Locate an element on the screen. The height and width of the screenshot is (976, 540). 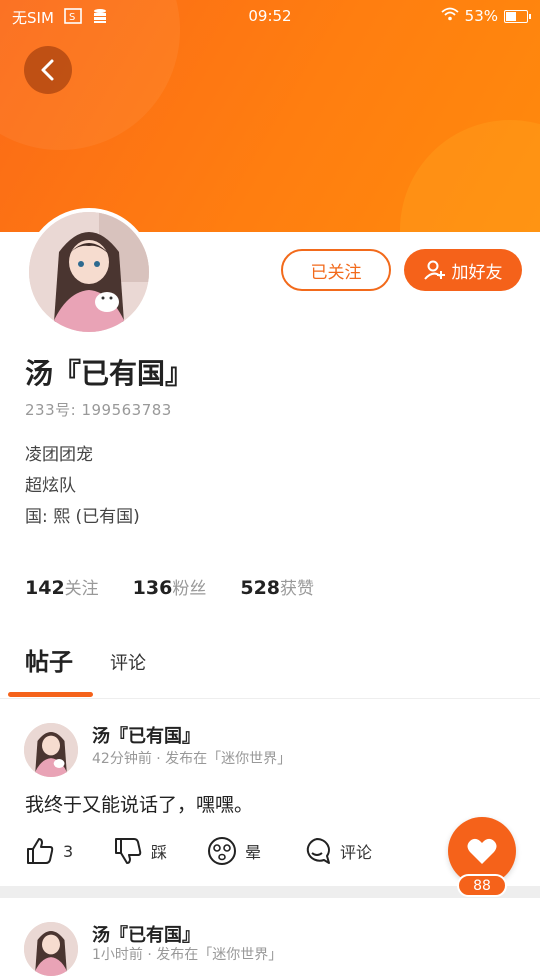
add-friend-button: 加好友 is located at coordinates (463, 270).